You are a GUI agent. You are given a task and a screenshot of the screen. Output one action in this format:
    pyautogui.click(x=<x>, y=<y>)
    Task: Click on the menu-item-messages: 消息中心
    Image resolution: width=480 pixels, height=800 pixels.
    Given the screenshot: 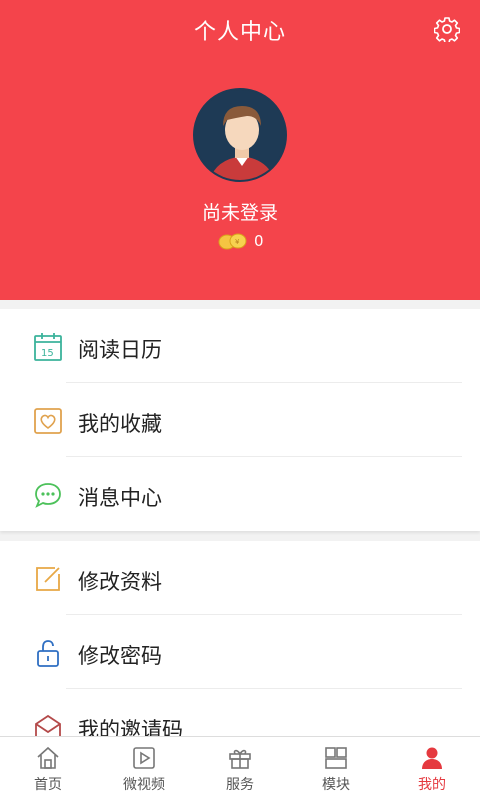 What is the action you would take?
    pyautogui.click(x=240, y=494)
    